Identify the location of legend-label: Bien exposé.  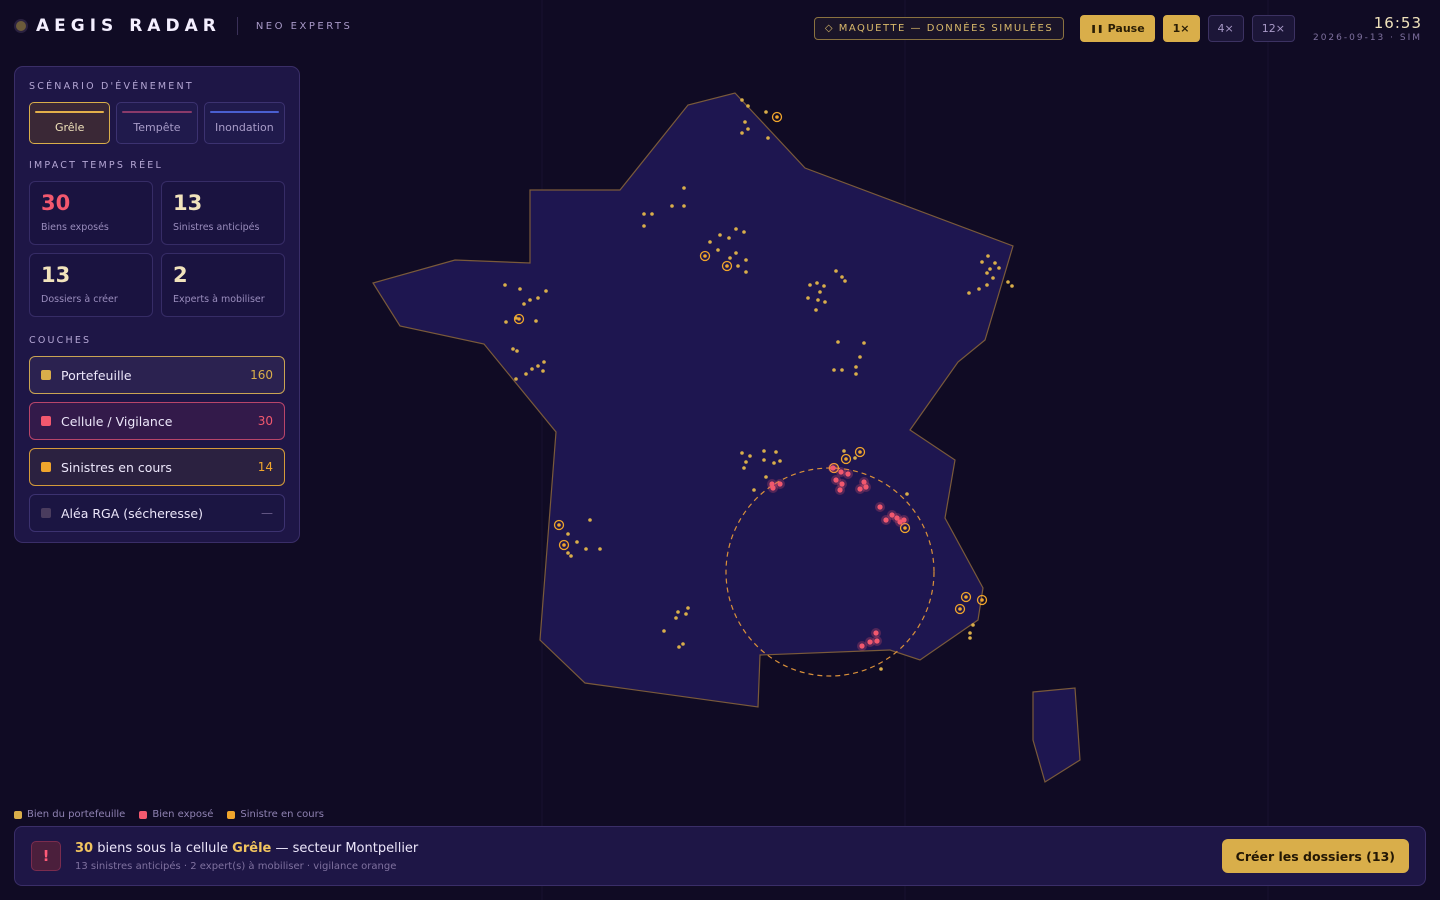
(183, 814).